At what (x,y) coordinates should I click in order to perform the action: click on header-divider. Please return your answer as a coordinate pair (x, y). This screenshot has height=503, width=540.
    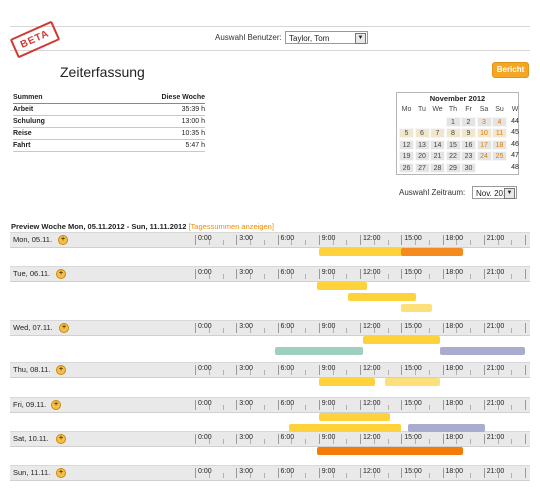
    Looking at the image, I should click on (270, 50).